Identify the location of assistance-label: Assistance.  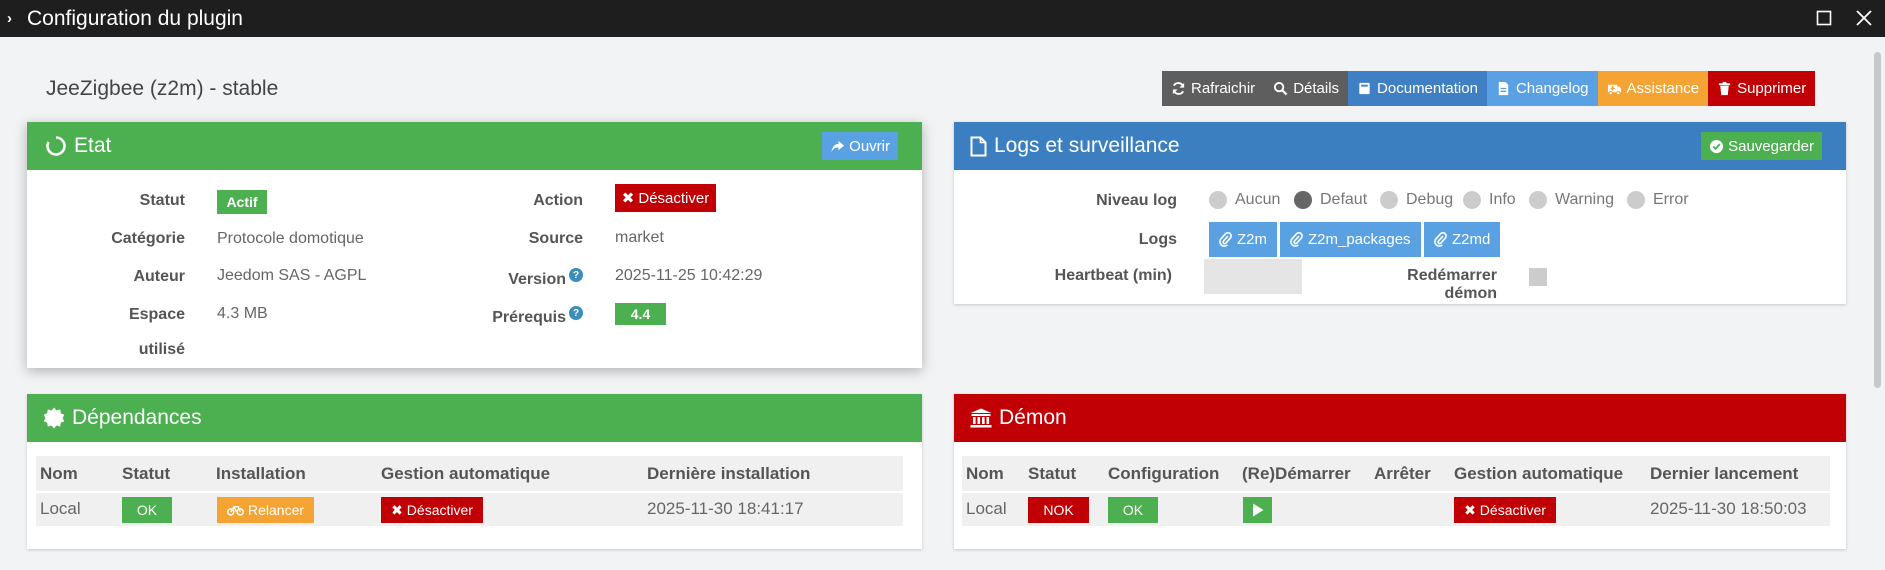
(1663, 88).